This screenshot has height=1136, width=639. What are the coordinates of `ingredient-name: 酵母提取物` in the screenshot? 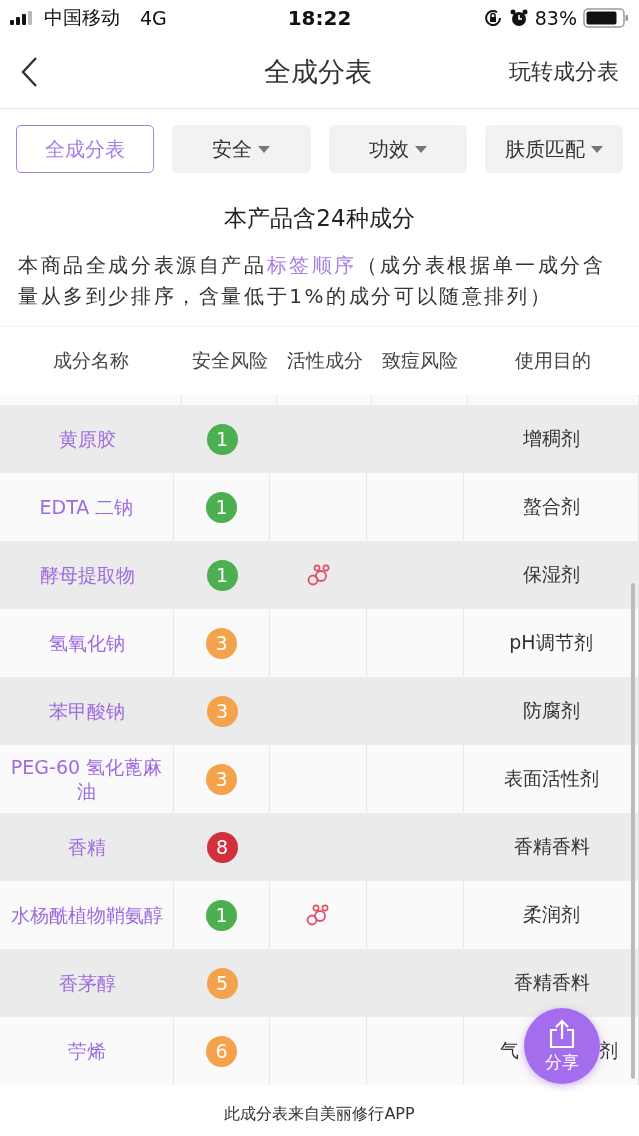 It's located at (87, 575).